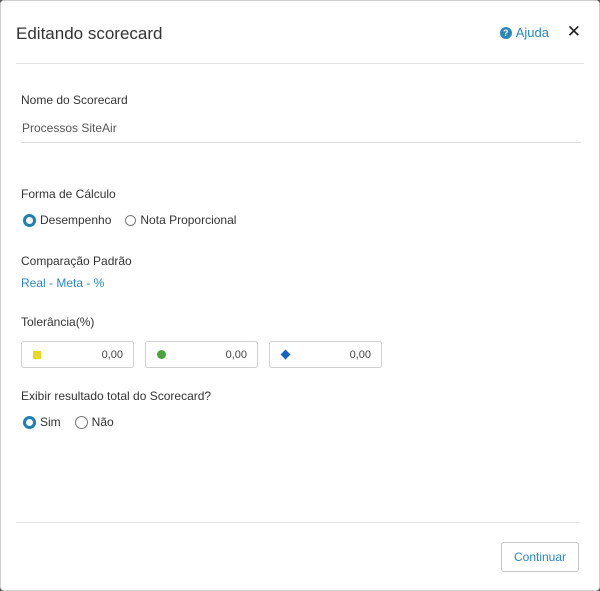  Describe the element at coordinates (540, 557) in the screenshot. I see `continue-button: Continuar` at that location.